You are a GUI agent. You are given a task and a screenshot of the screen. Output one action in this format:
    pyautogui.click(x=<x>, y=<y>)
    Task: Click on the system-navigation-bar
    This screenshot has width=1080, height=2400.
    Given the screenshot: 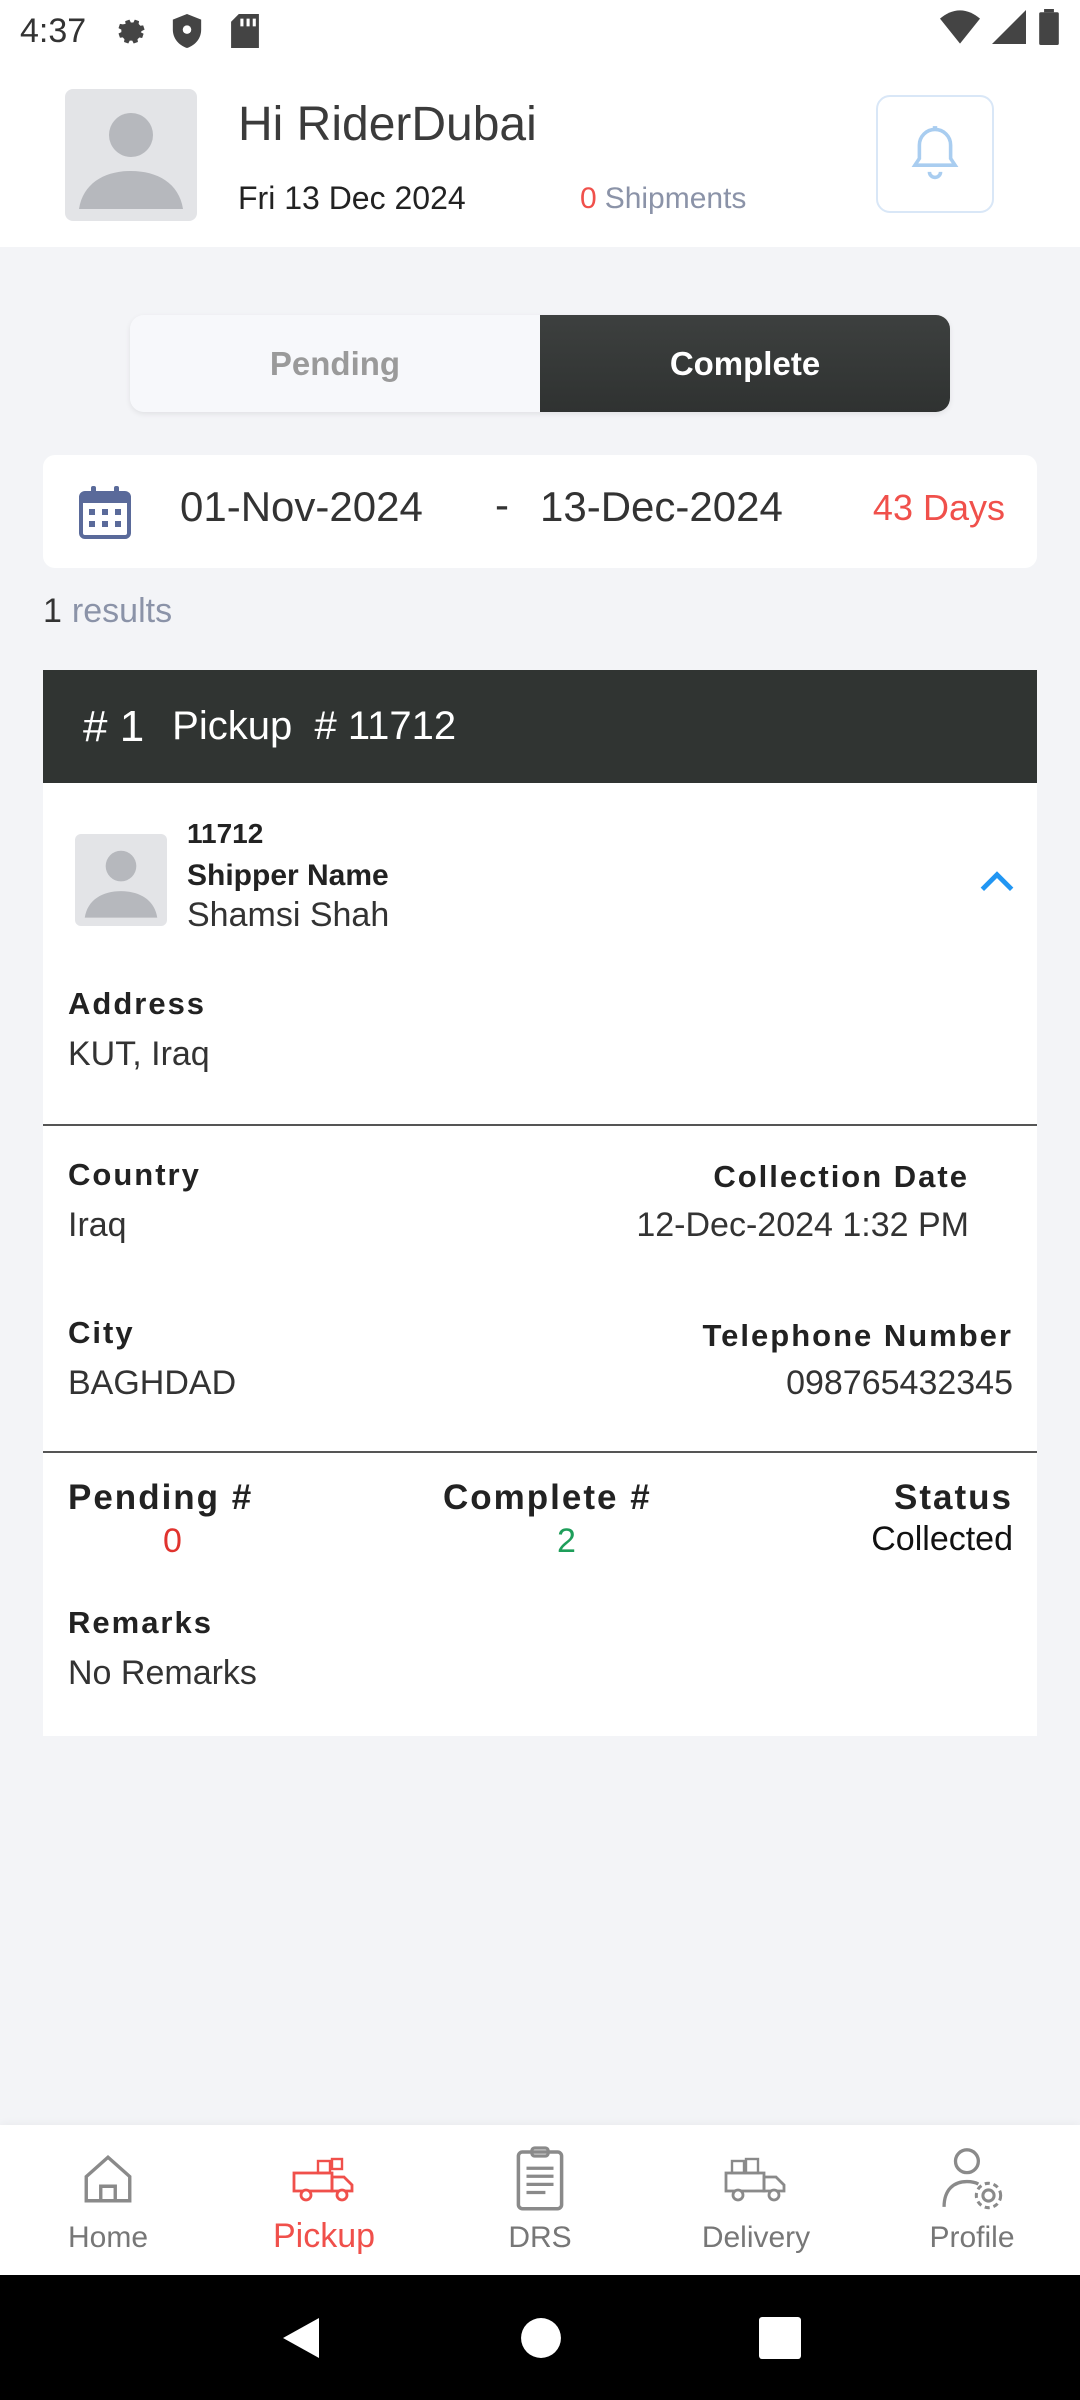 What is the action you would take?
    pyautogui.click(x=540, y=2337)
    